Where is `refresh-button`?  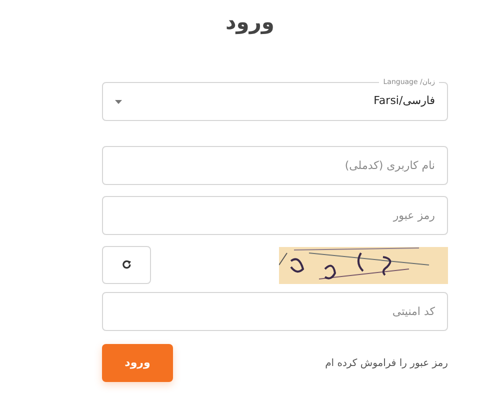 refresh-button is located at coordinates (126, 265).